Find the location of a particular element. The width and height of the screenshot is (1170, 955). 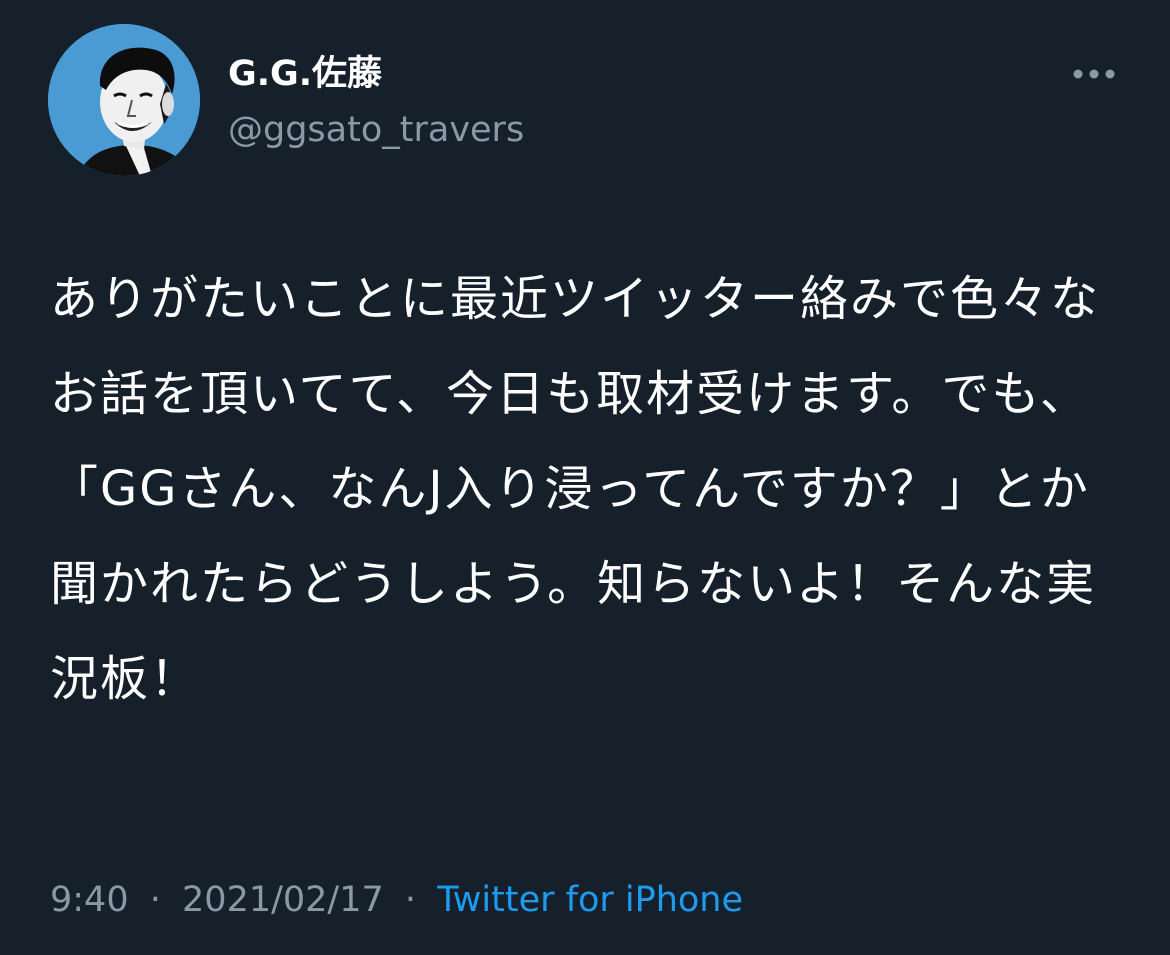

user-handle: @ggsato_travers is located at coordinates (376, 130).